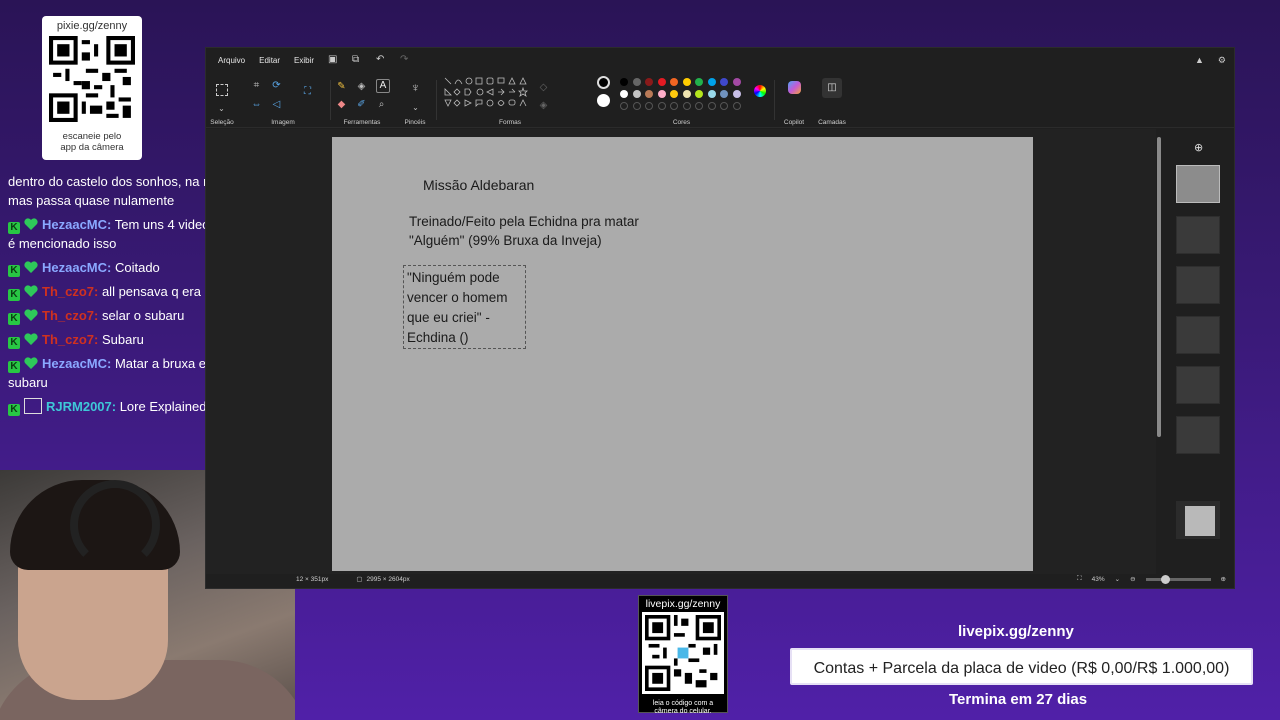 This screenshot has width=1280, height=720. I want to click on chat-text: Subaru, so click(121, 339).